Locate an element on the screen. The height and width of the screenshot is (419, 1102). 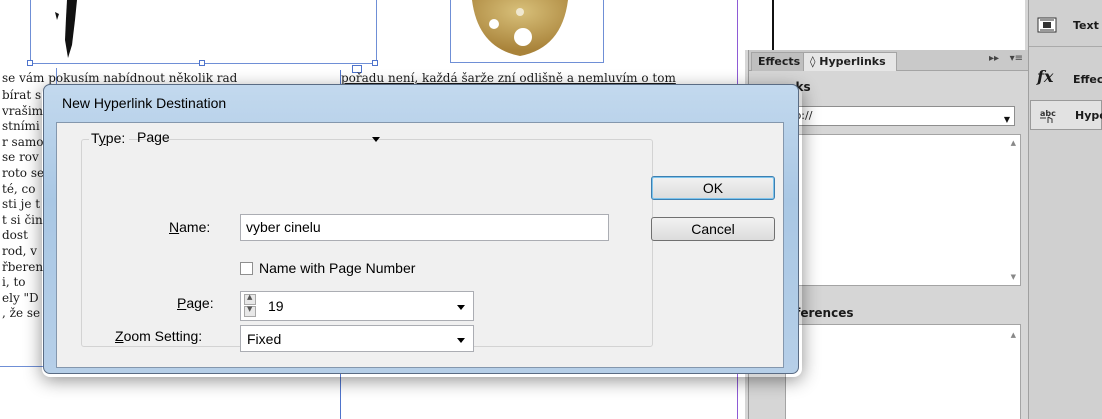
dock-label: Text is located at coordinates (1086, 25).